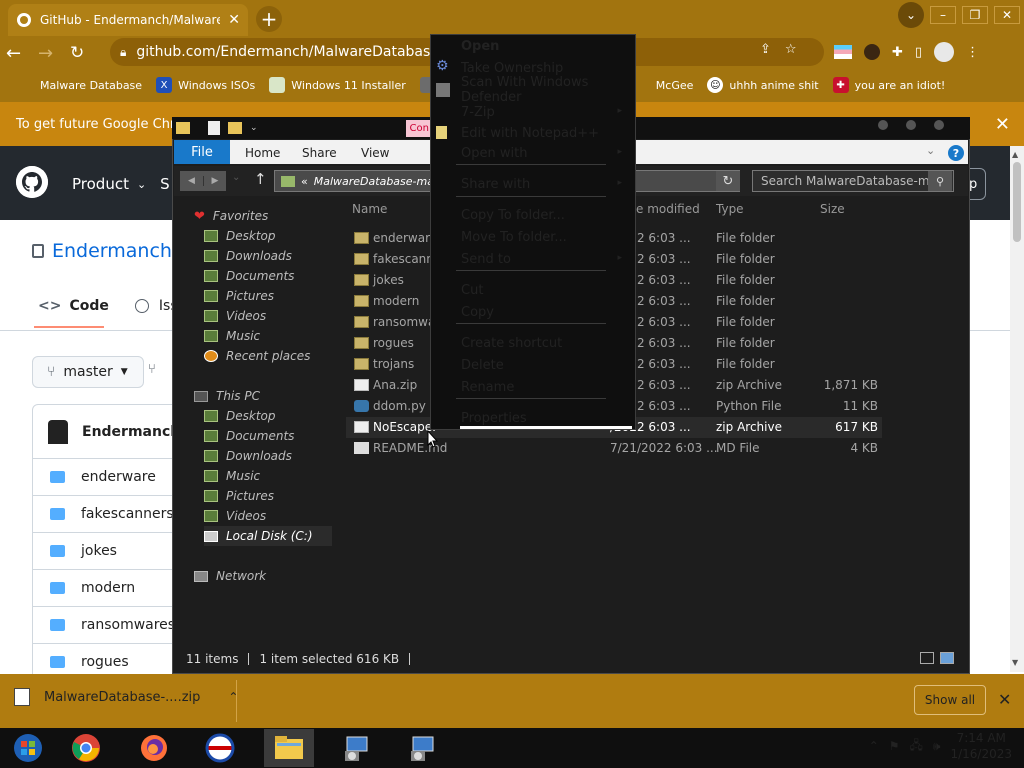  What do you see at coordinates (268, 236) in the screenshot?
I see `sidebar-item-desktop: Desktop` at bounding box center [268, 236].